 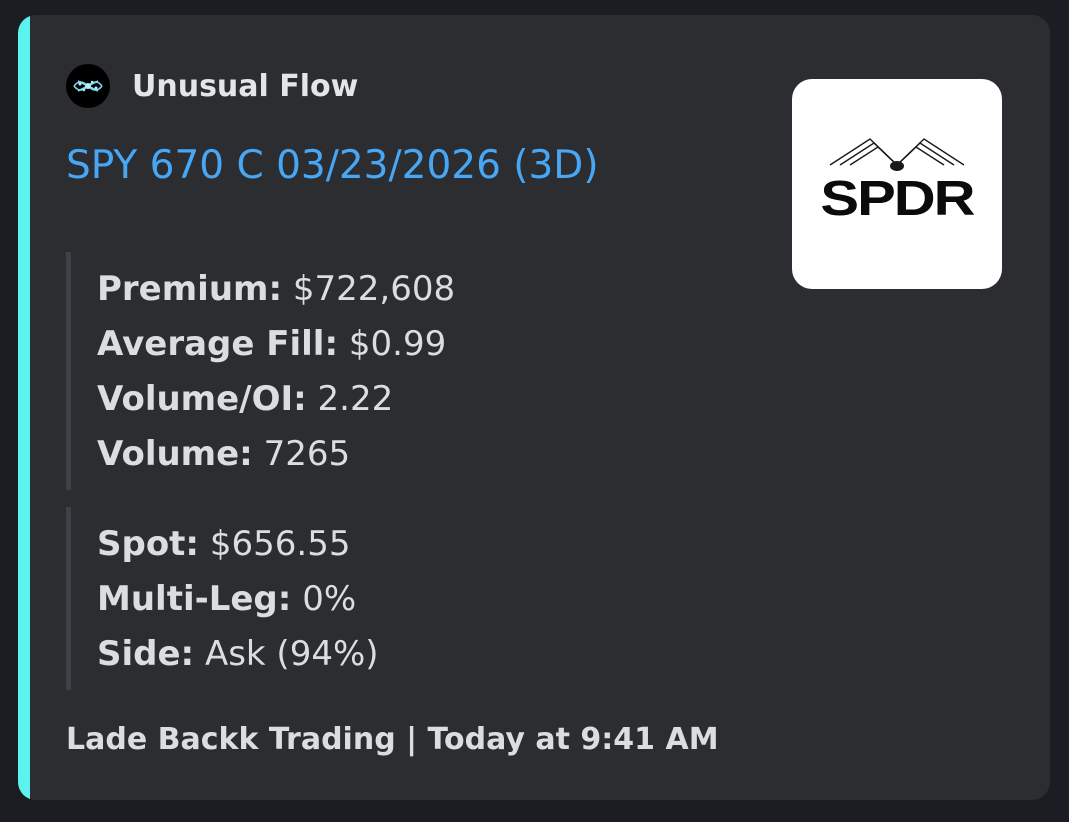 I want to click on embed-title: SPY 670 C 03/23/2026 (3D), so click(x=332, y=165).